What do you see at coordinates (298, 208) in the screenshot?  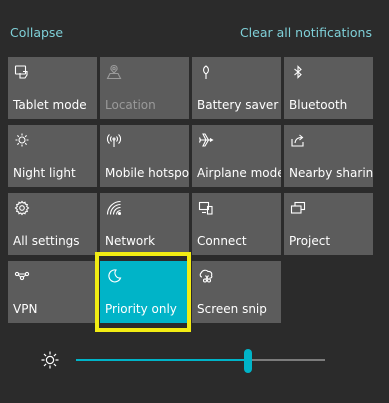 I see `project-icon` at bounding box center [298, 208].